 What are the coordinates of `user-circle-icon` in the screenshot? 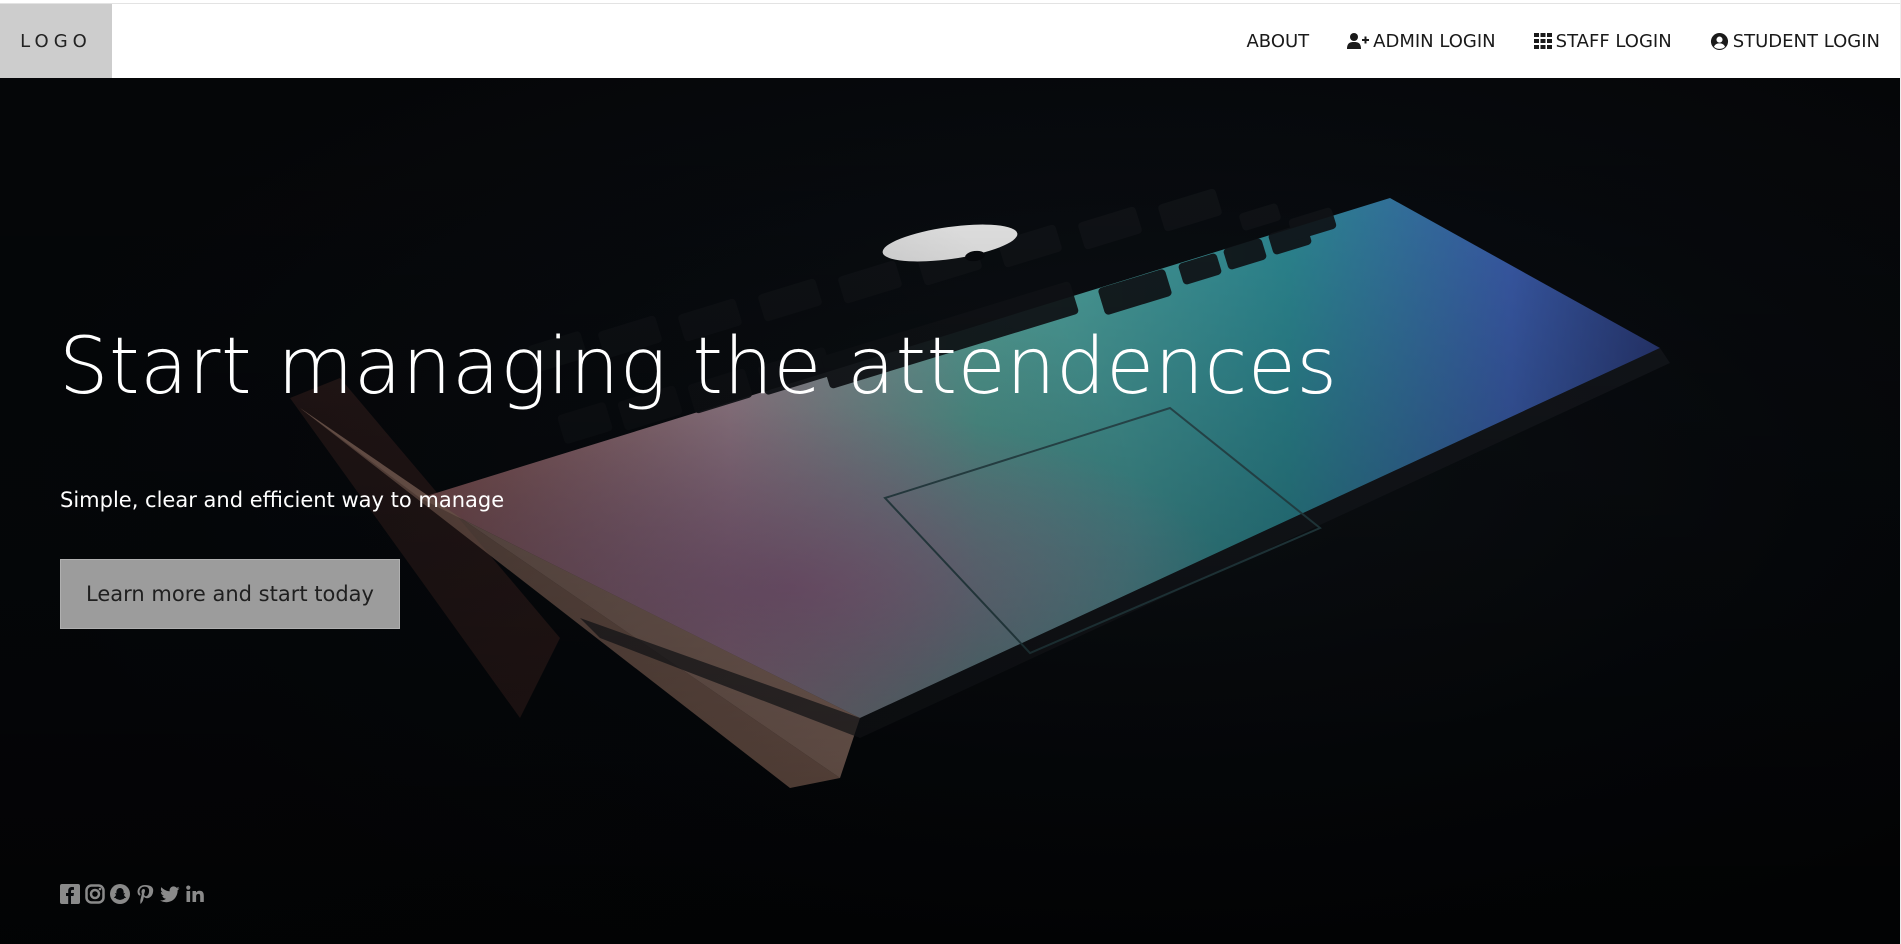 It's located at (1719, 41).